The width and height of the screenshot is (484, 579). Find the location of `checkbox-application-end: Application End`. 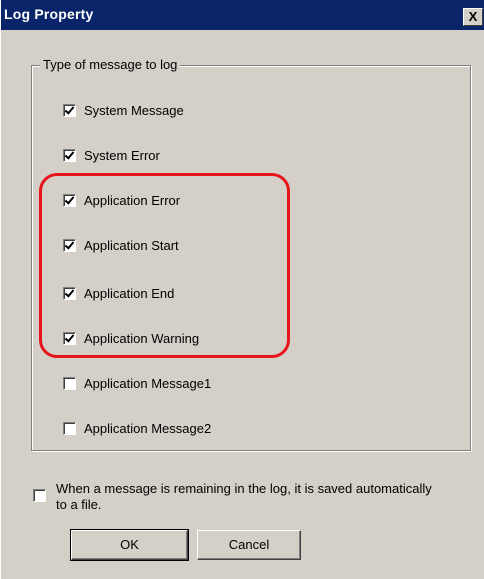

checkbox-application-end: Application End is located at coordinates (118, 293).